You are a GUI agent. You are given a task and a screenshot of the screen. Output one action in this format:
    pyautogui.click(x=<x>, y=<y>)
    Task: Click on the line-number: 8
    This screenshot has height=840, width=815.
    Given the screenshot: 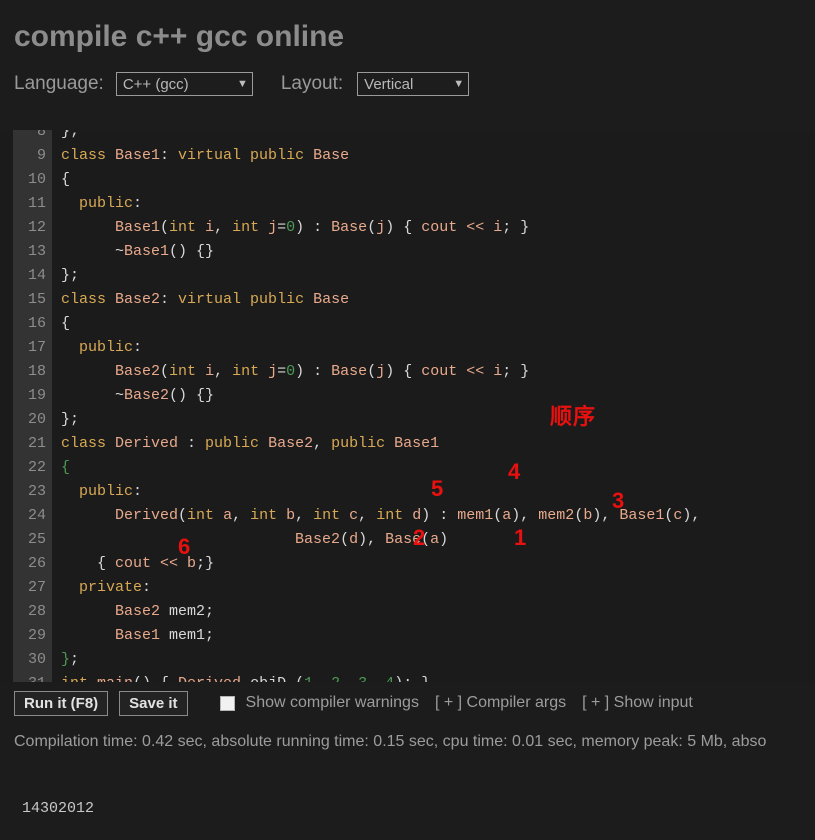 What is the action you would take?
    pyautogui.click(x=32, y=137)
    